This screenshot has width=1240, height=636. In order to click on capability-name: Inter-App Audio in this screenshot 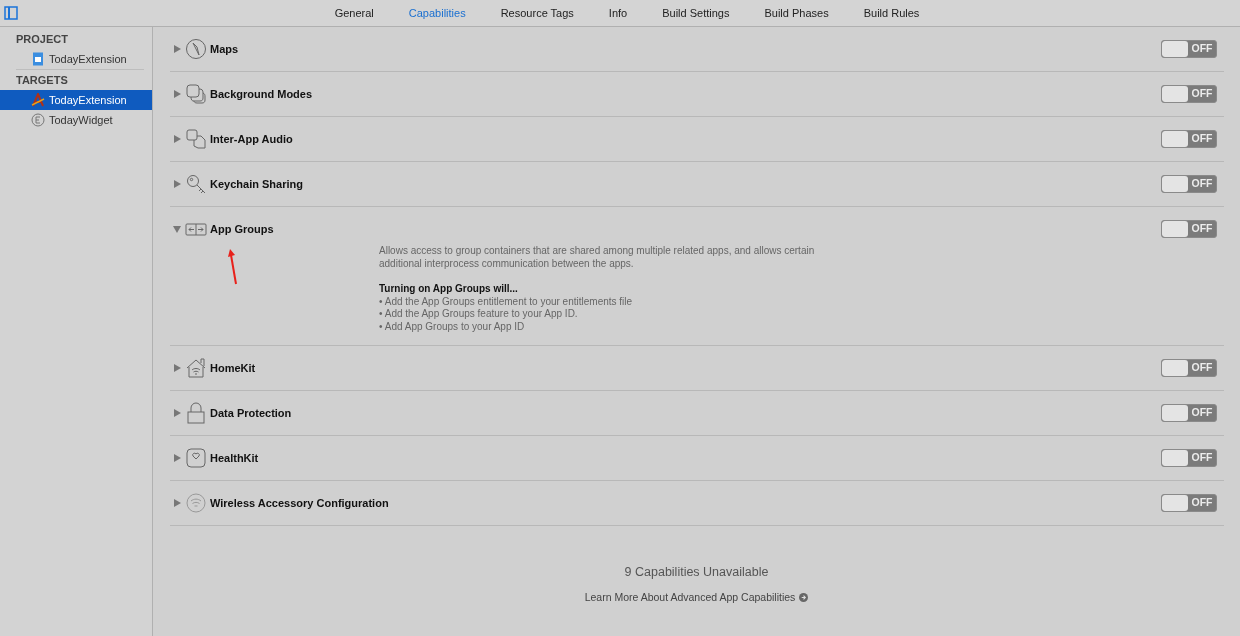, I will do `click(251, 139)`.